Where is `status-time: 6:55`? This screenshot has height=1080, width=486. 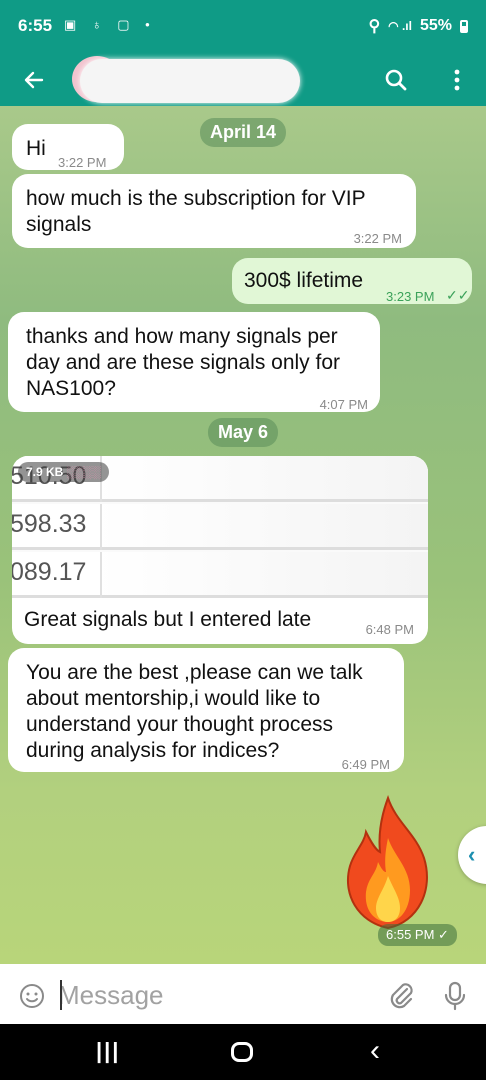
status-time: 6:55 is located at coordinates (35, 25).